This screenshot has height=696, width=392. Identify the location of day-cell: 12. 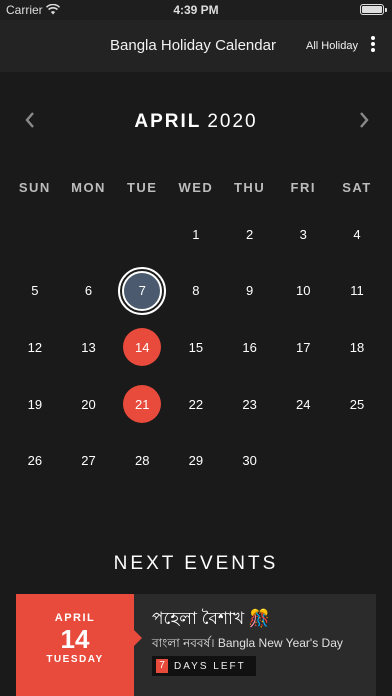
(35, 347).